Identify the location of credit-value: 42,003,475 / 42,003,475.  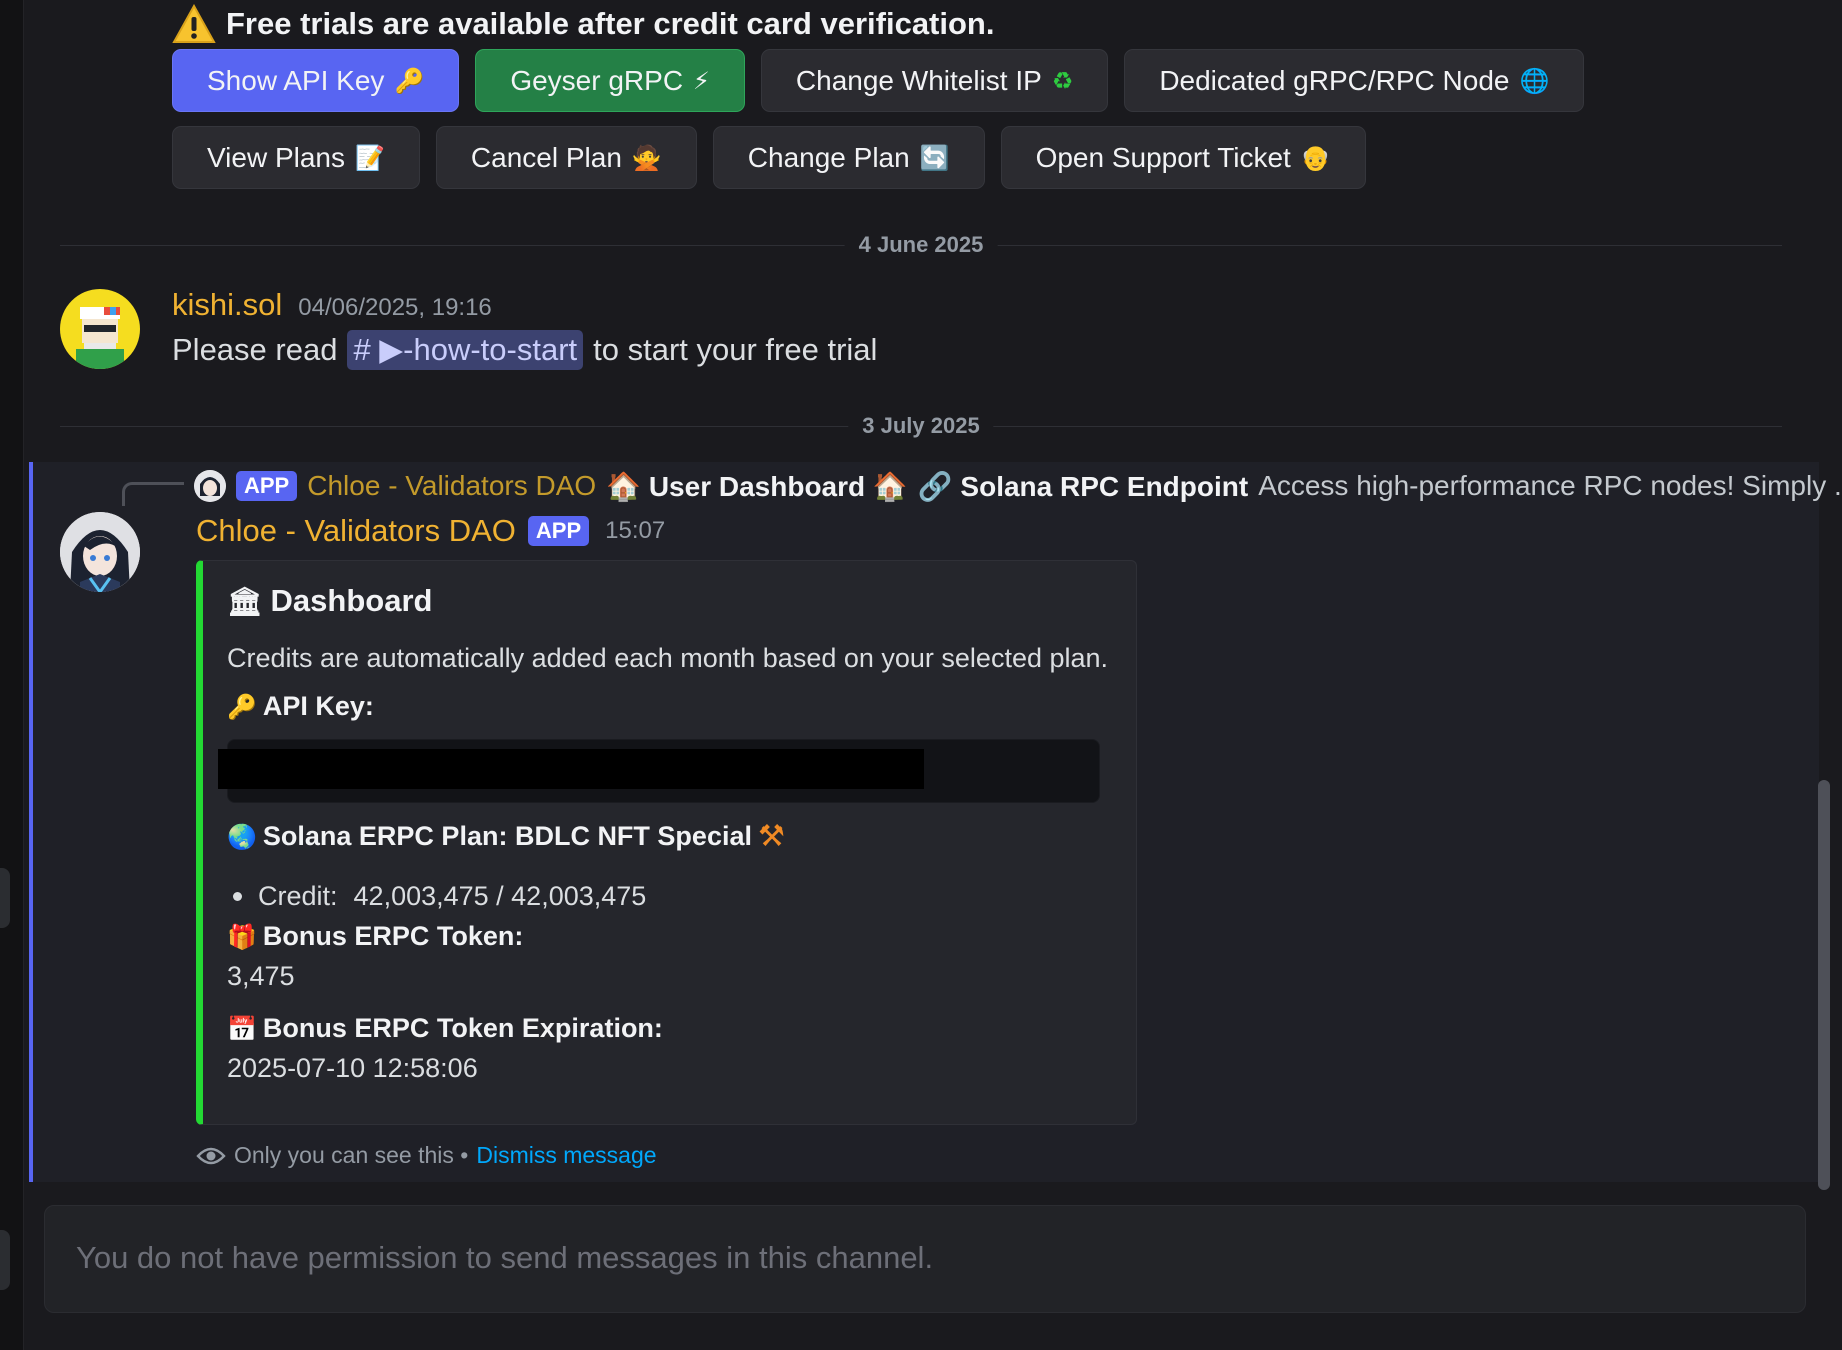
(500, 896).